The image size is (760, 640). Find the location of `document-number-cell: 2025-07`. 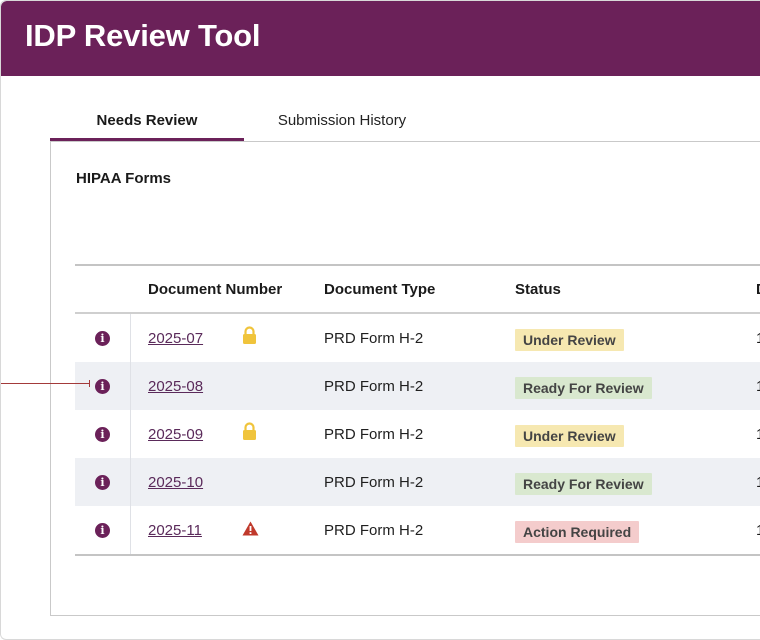

document-number-cell: 2025-07 is located at coordinates (228, 338).